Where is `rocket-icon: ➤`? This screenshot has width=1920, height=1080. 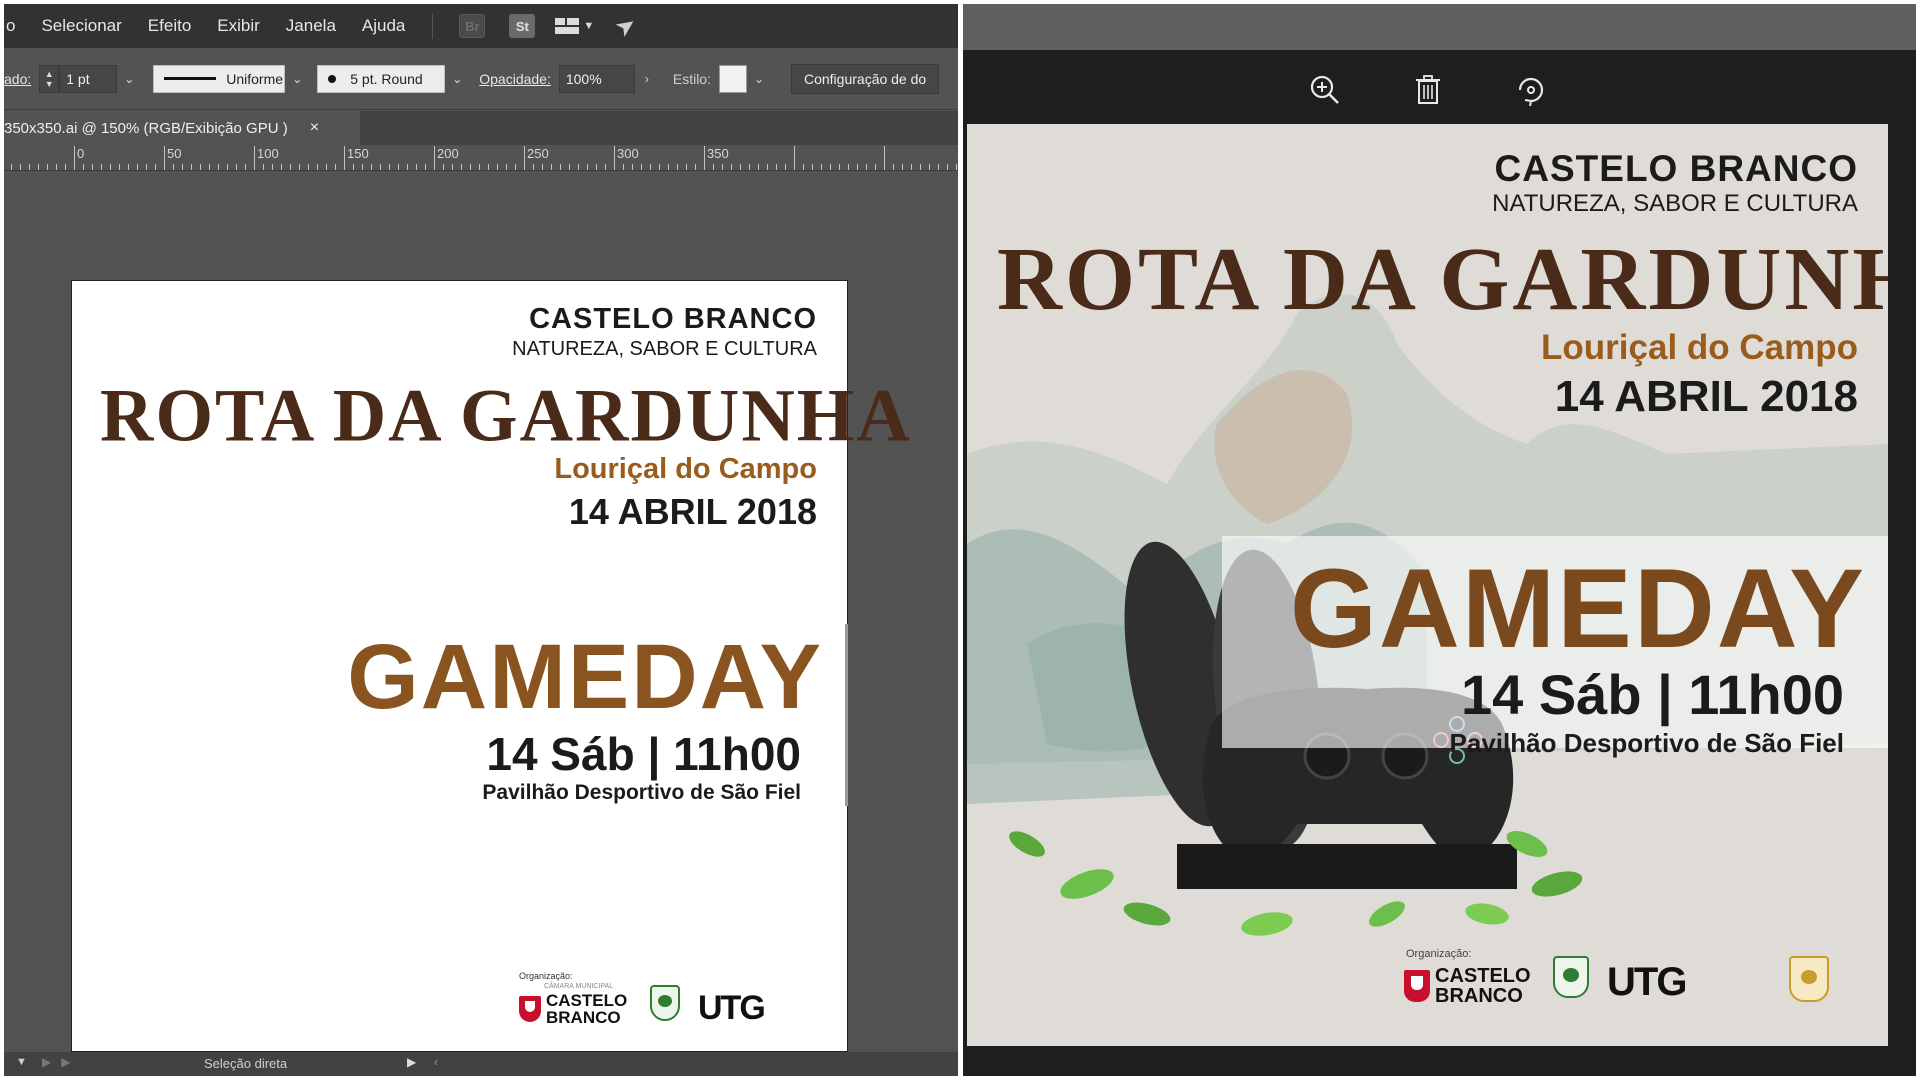 rocket-icon: ➤ is located at coordinates (626, 25).